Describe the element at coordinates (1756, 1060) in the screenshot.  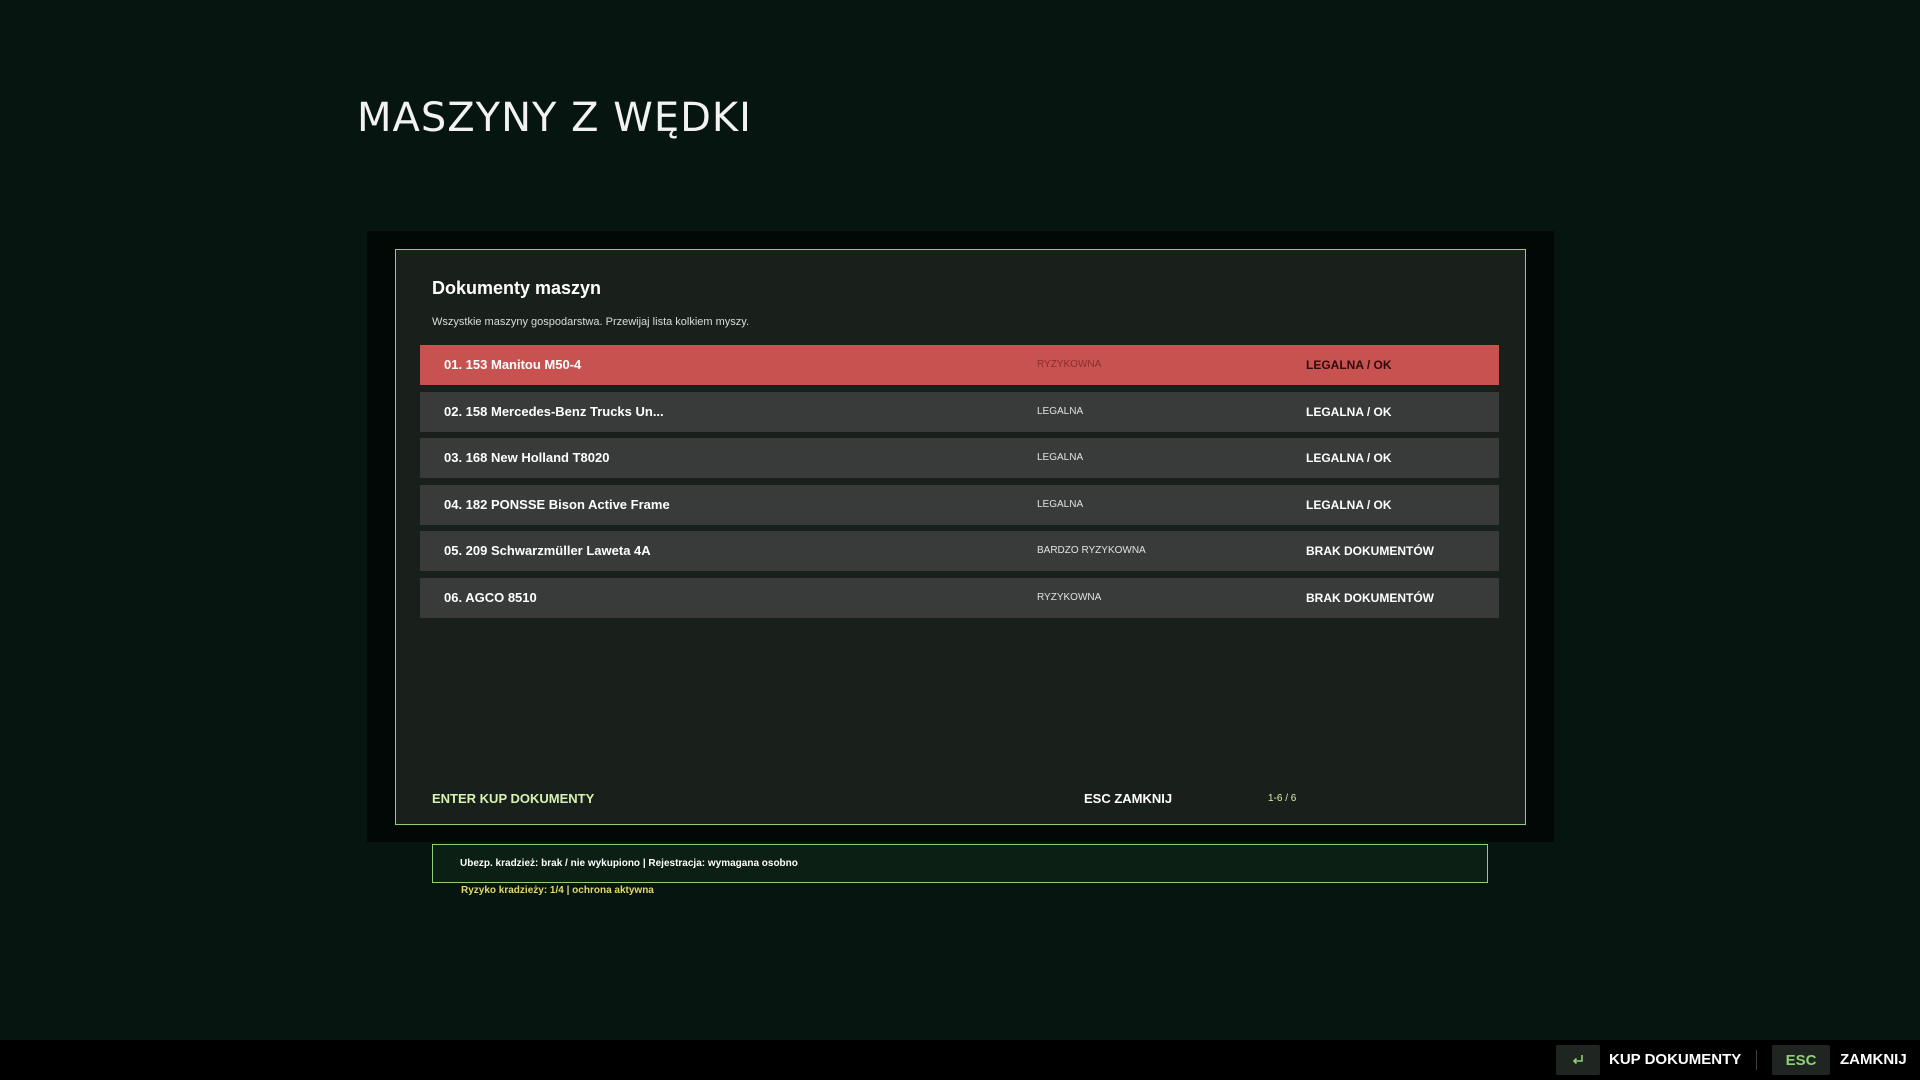
I see `hint-divider` at that location.